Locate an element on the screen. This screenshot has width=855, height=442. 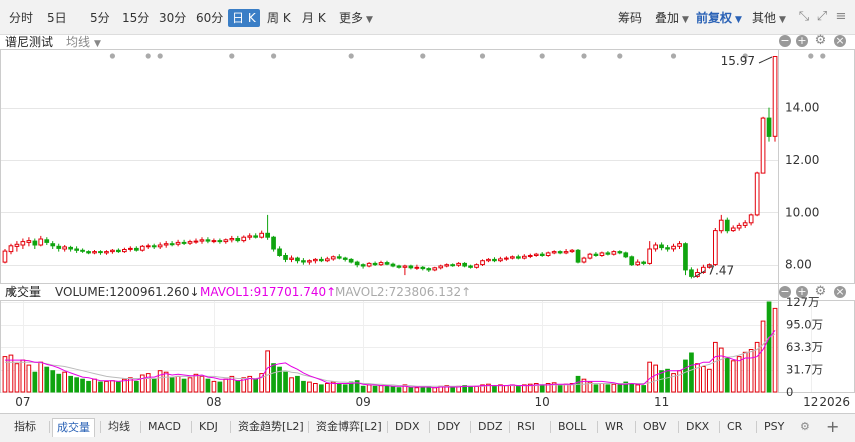
price-tick-label: 10.00 is located at coordinates (802, 212).